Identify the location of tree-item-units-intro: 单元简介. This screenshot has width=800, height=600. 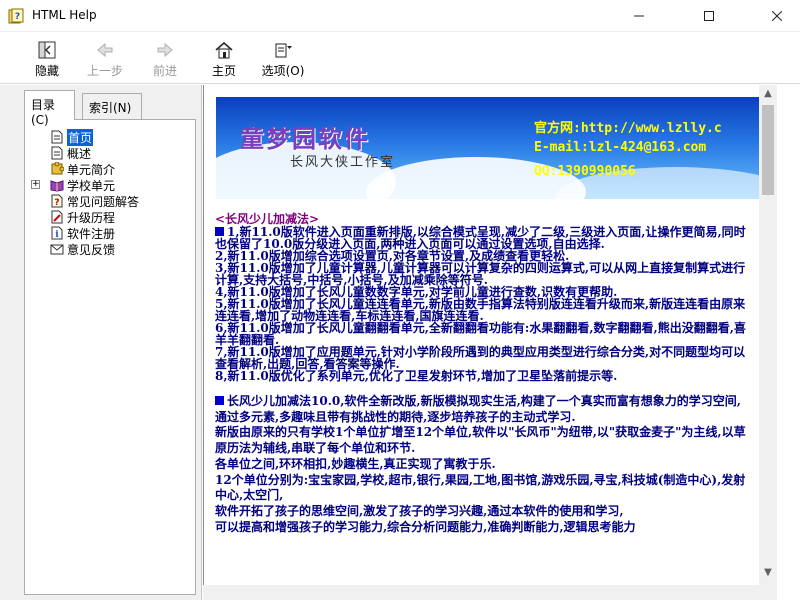
(82, 169).